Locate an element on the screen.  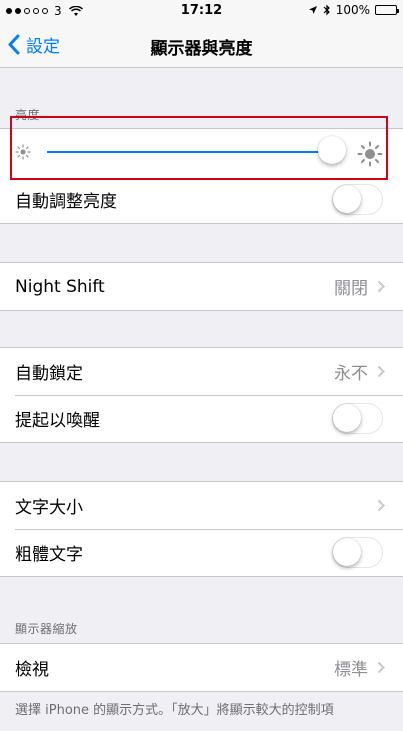
section-header-display-zoom: 顯示器縮放 is located at coordinates (46, 629).